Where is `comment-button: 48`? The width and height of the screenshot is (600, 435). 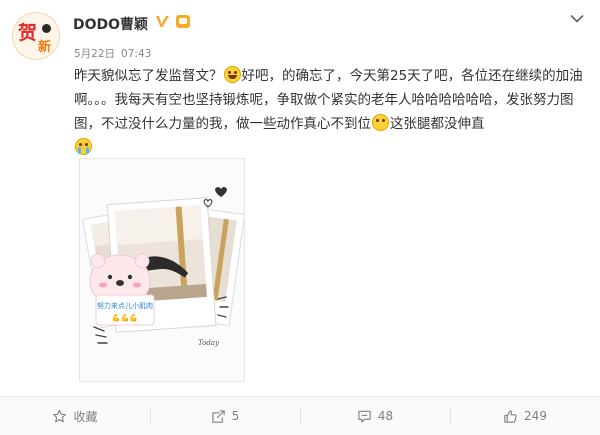 comment-button: 48 is located at coordinates (375, 416).